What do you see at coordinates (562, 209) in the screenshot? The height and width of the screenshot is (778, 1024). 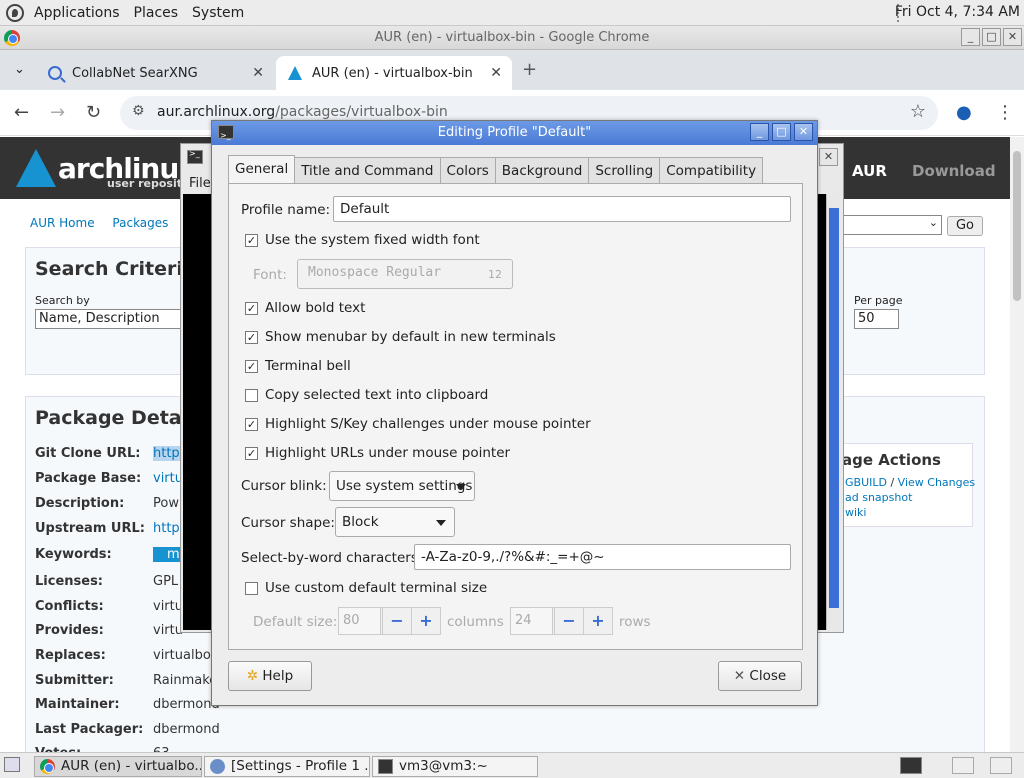 I see `profile-name-input: Default` at bounding box center [562, 209].